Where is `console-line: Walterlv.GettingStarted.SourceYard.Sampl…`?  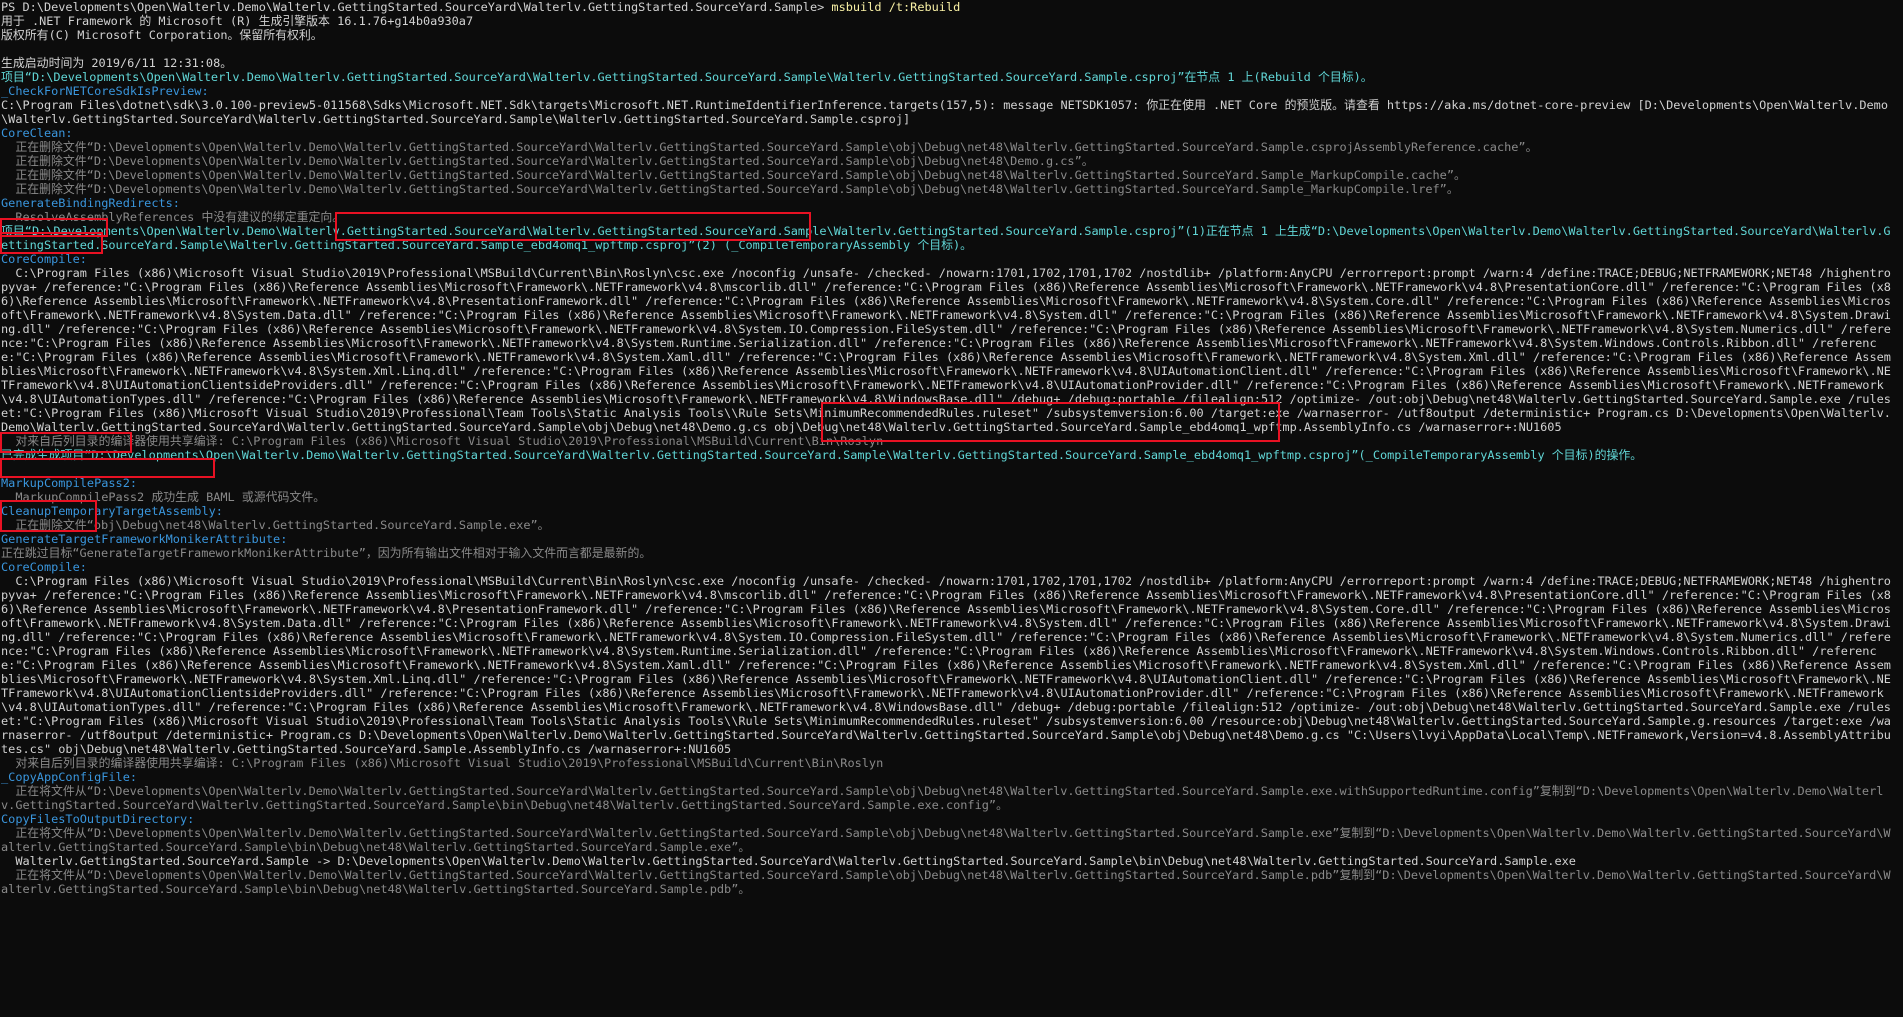
console-line: Walterlv.GettingStarted.SourceYard.Sampl… is located at coordinates (788, 861).